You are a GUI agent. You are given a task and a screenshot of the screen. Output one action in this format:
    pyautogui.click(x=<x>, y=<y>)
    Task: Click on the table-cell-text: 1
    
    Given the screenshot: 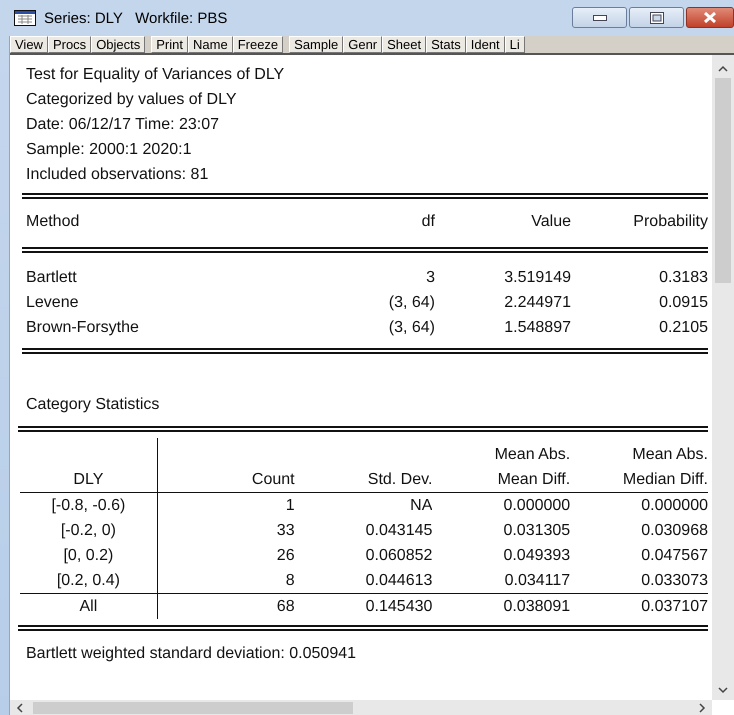 What is the action you would take?
    pyautogui.click(x=290, y=506)
    